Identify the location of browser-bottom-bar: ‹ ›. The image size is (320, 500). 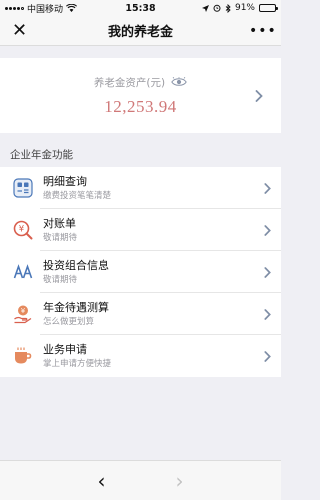
(140, 480).